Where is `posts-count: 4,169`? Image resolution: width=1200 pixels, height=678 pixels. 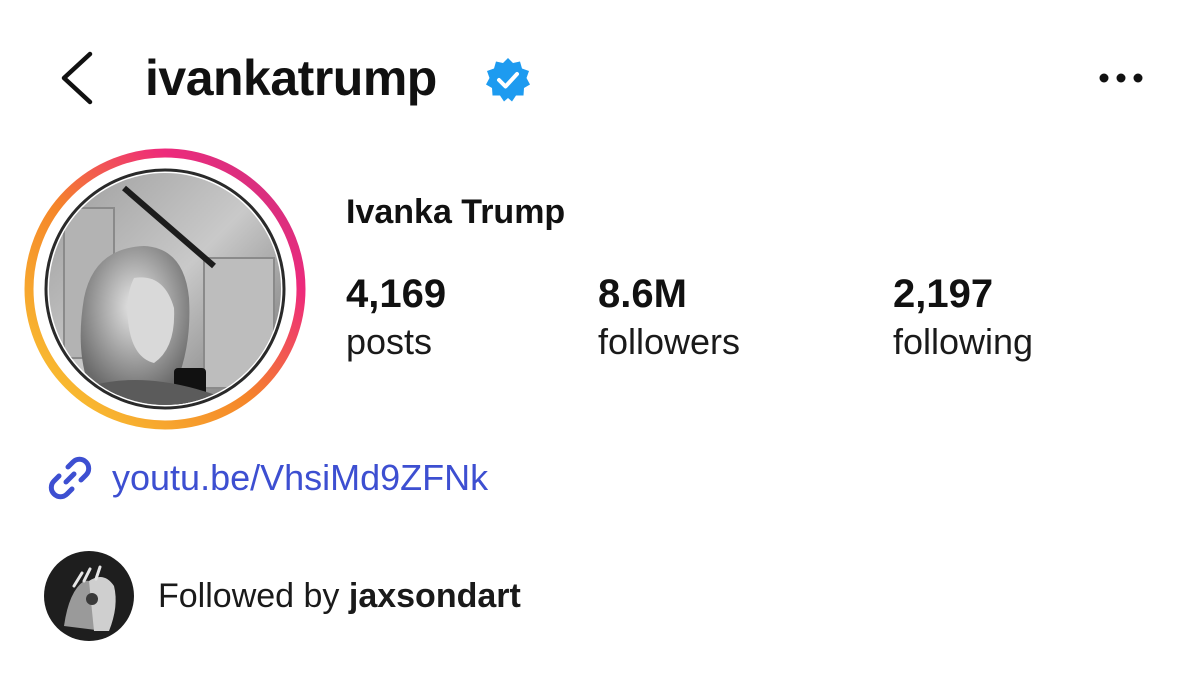 posts-count: 4,169 is located at coordinates (396, 294).